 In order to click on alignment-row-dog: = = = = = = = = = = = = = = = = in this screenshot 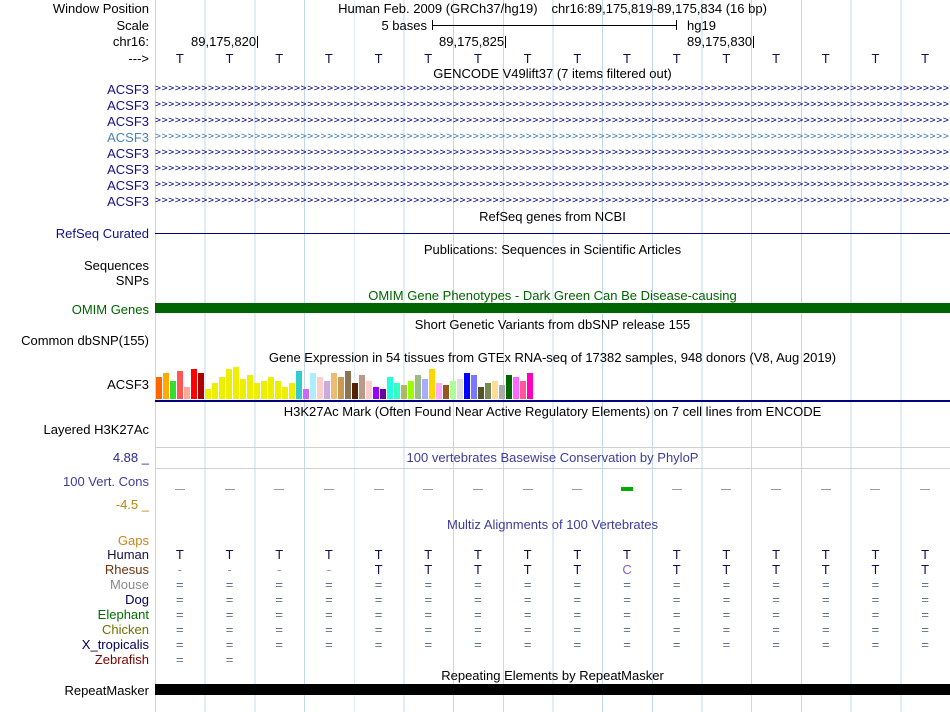, I will do `click(552, 599)`.